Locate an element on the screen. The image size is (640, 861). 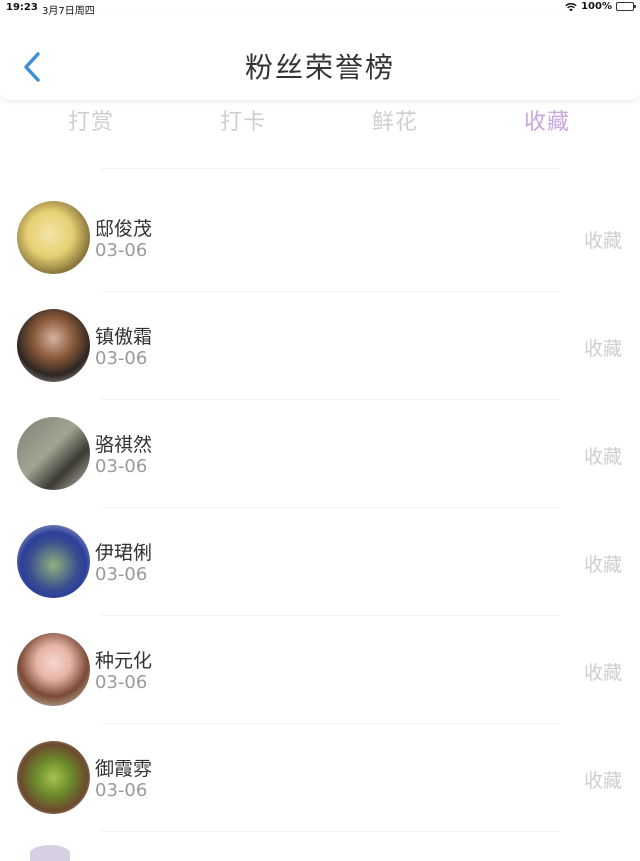
fan-name: 骆祺然 is located at coordinates (124, 445).